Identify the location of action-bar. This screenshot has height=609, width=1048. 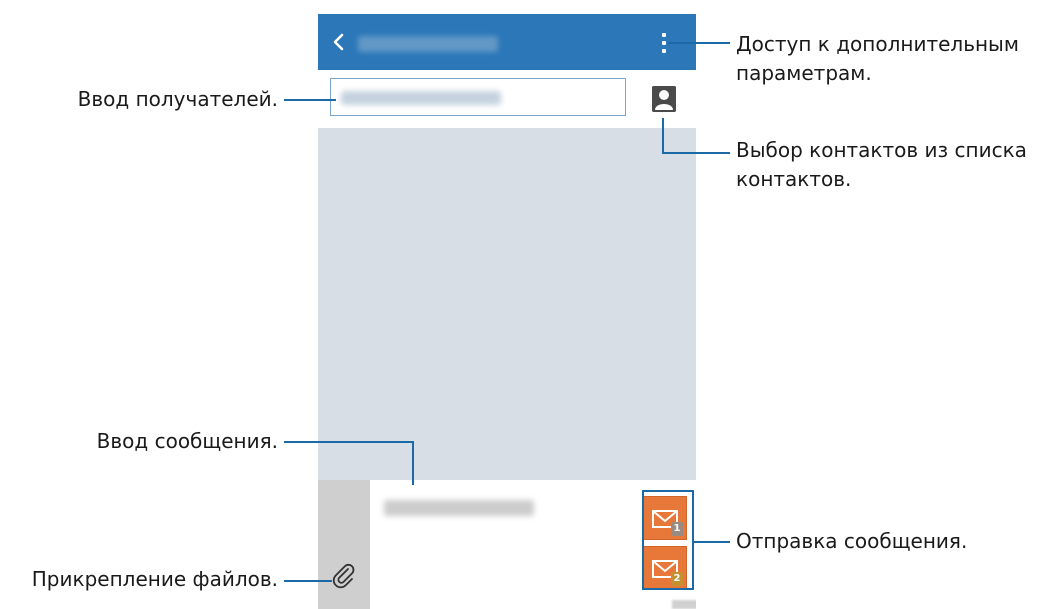
(507, 42).